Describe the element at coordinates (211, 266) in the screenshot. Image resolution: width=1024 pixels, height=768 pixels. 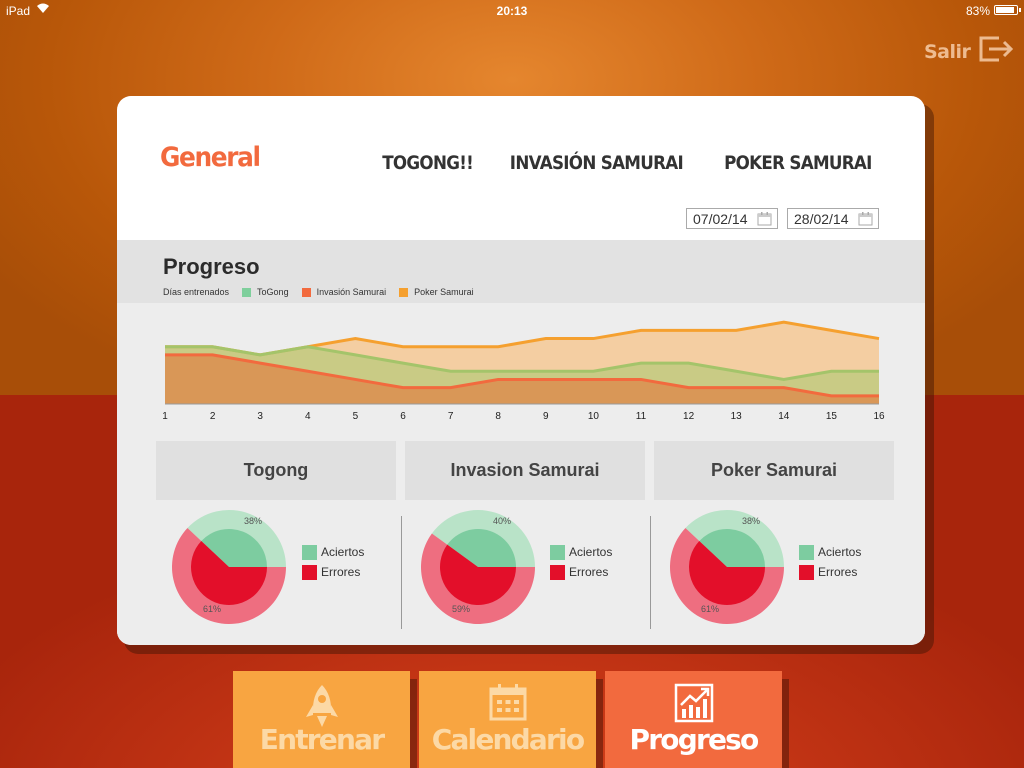
I see `progress-heading: Progreso` at that location.